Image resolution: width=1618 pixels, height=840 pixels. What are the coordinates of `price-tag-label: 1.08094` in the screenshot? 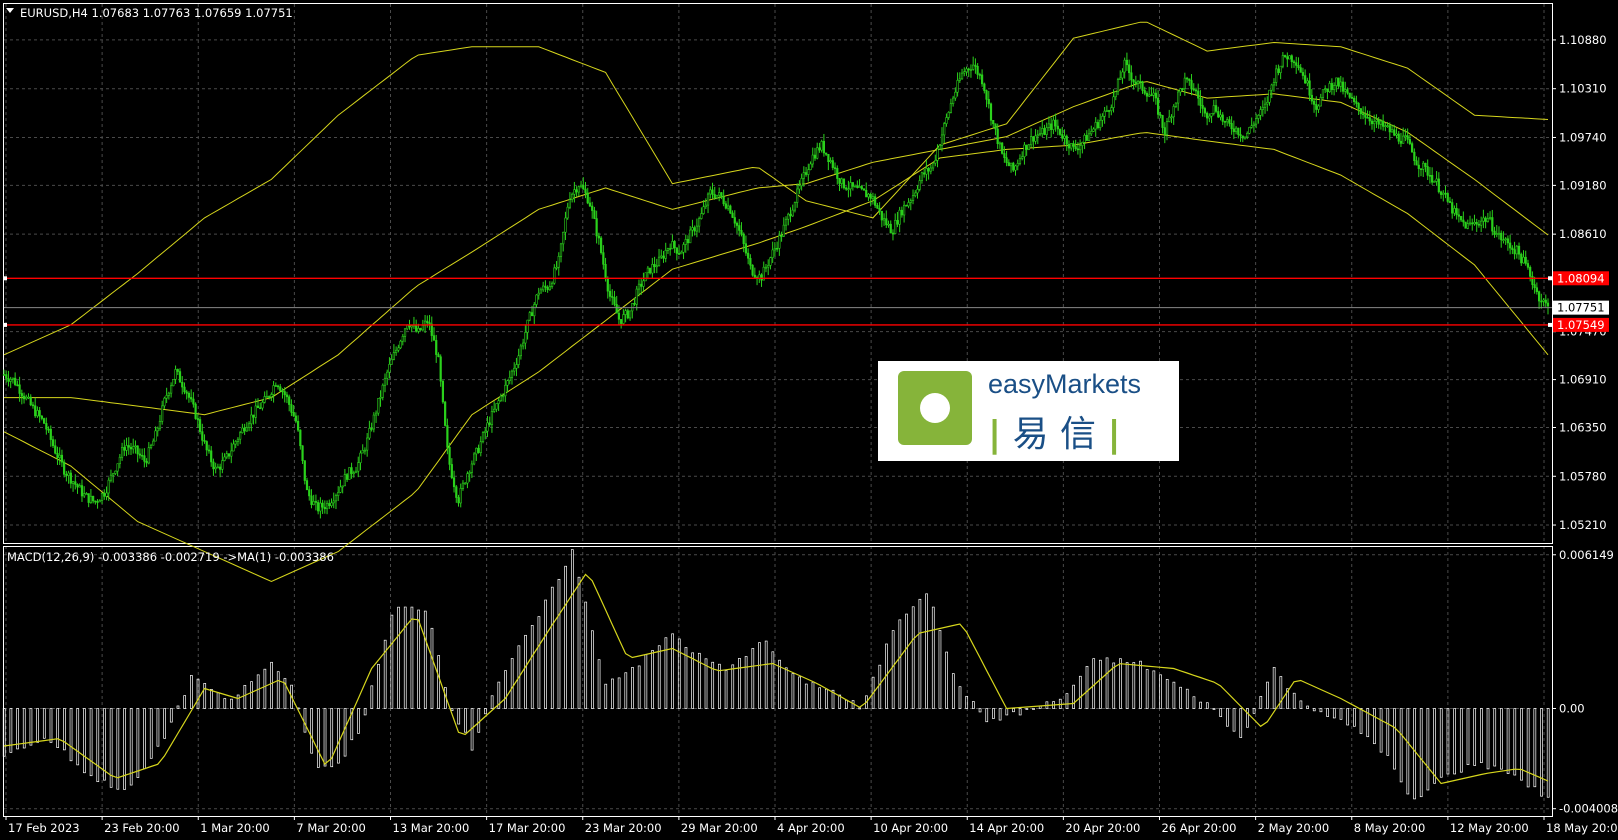 It's located at (1581, 278).